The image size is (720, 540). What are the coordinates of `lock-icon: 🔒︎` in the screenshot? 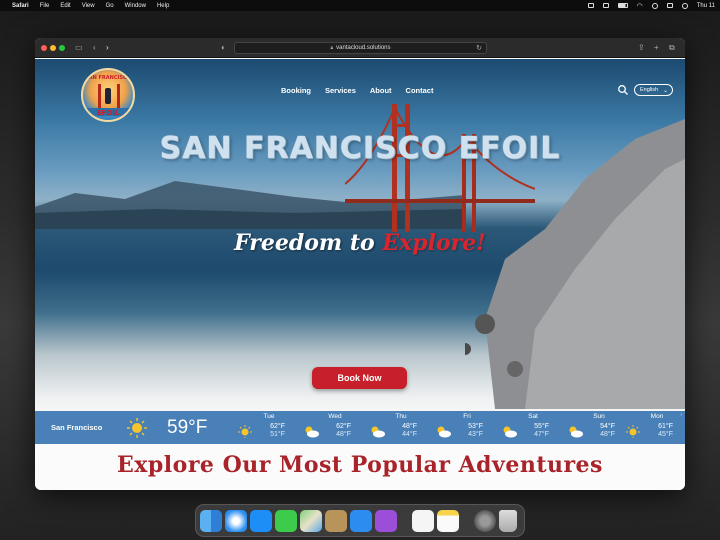 It's located at (332, 48).